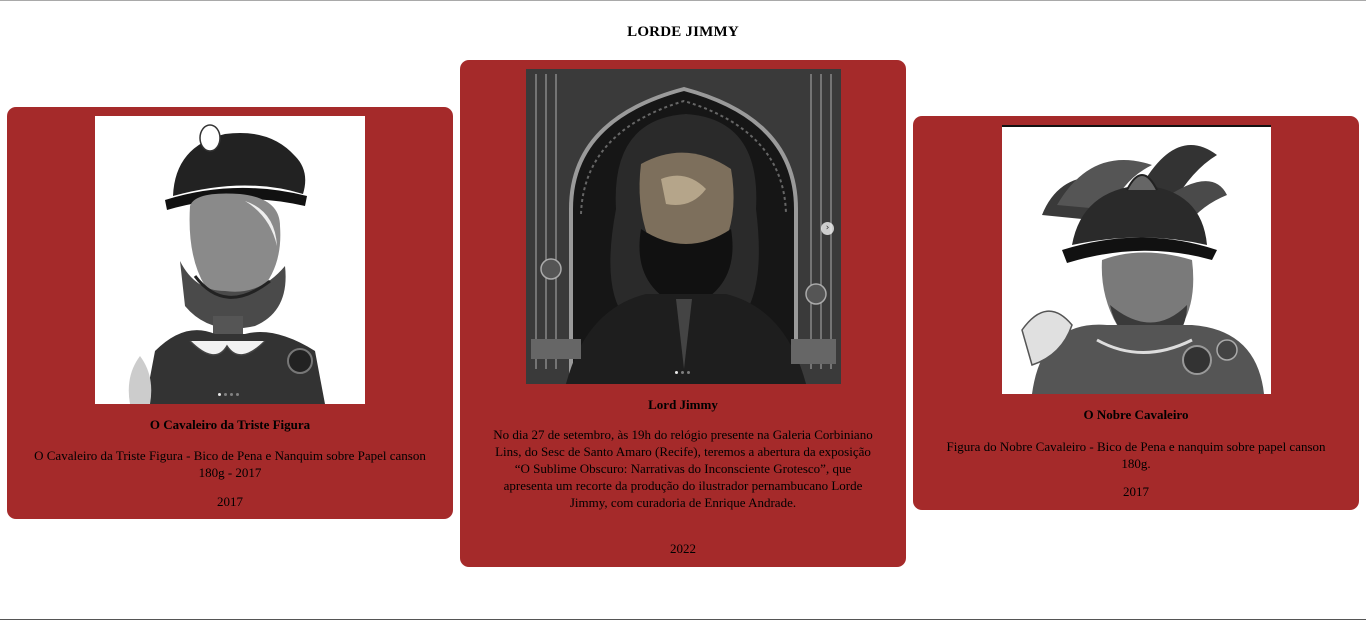 The height and width of the screenshot is (620, 1366). I want to click on knight-sad-figure-icon, so click(230, 260).